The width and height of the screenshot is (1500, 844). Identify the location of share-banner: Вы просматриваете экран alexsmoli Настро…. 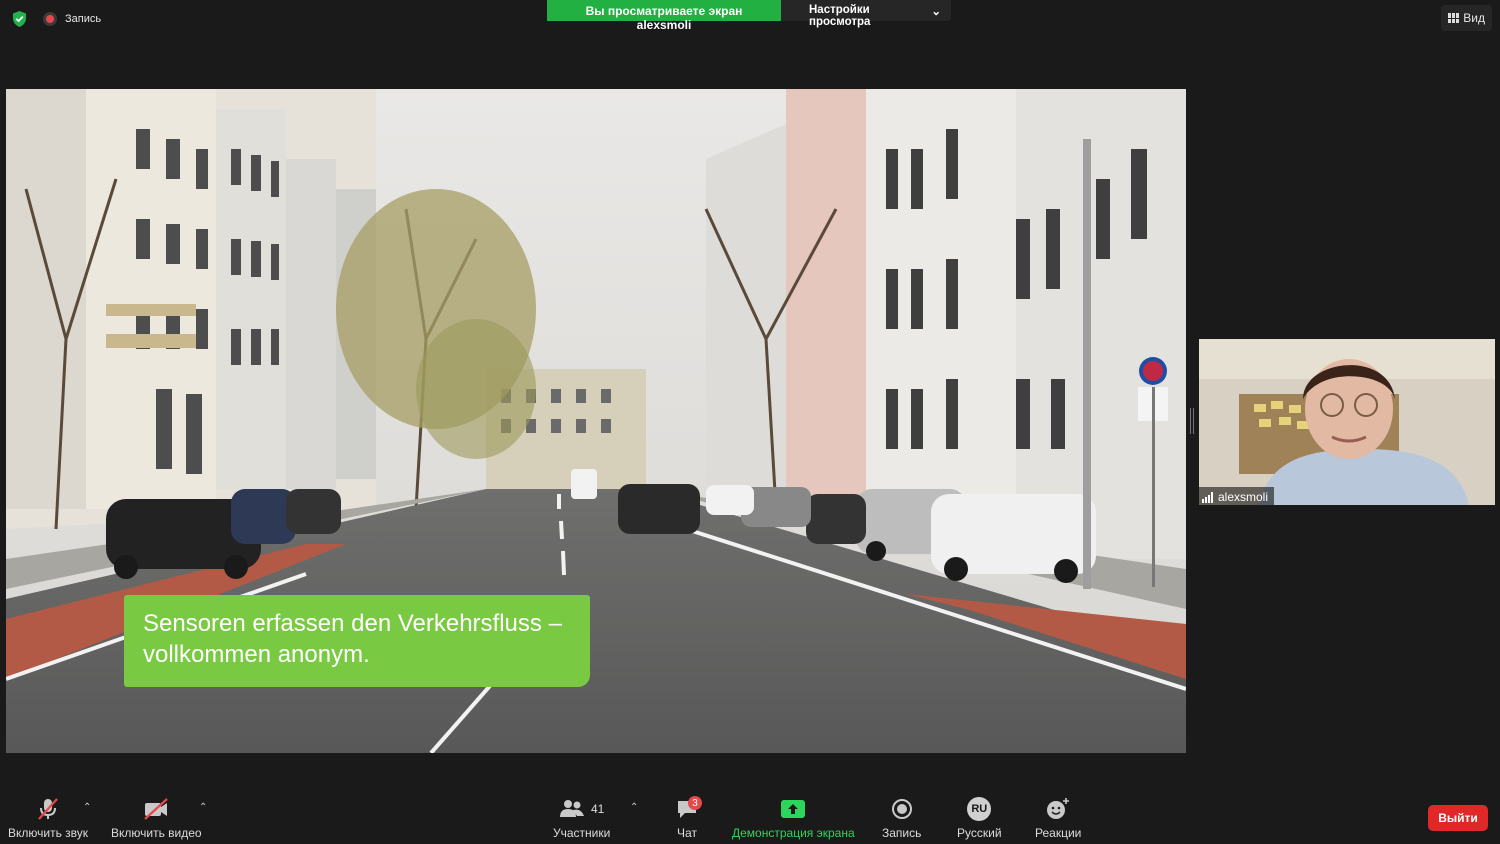
(749, 16).